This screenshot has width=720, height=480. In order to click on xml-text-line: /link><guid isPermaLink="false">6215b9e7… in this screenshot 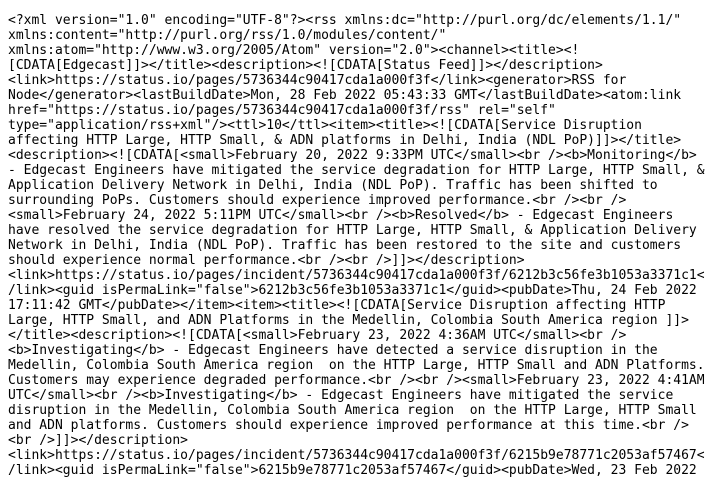, I will do `click(352, 470)`.